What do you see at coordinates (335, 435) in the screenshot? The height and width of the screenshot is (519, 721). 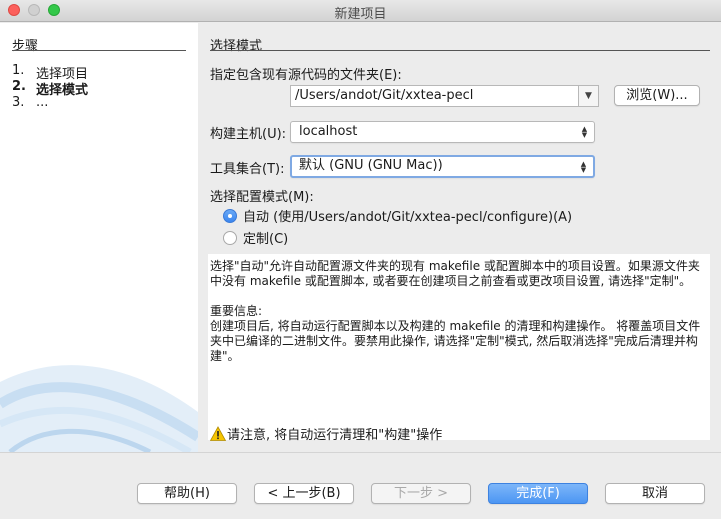 I see `warning-text: 请注意, 将自动运行清理和"构建"操作` at bounding box center [335, 435].